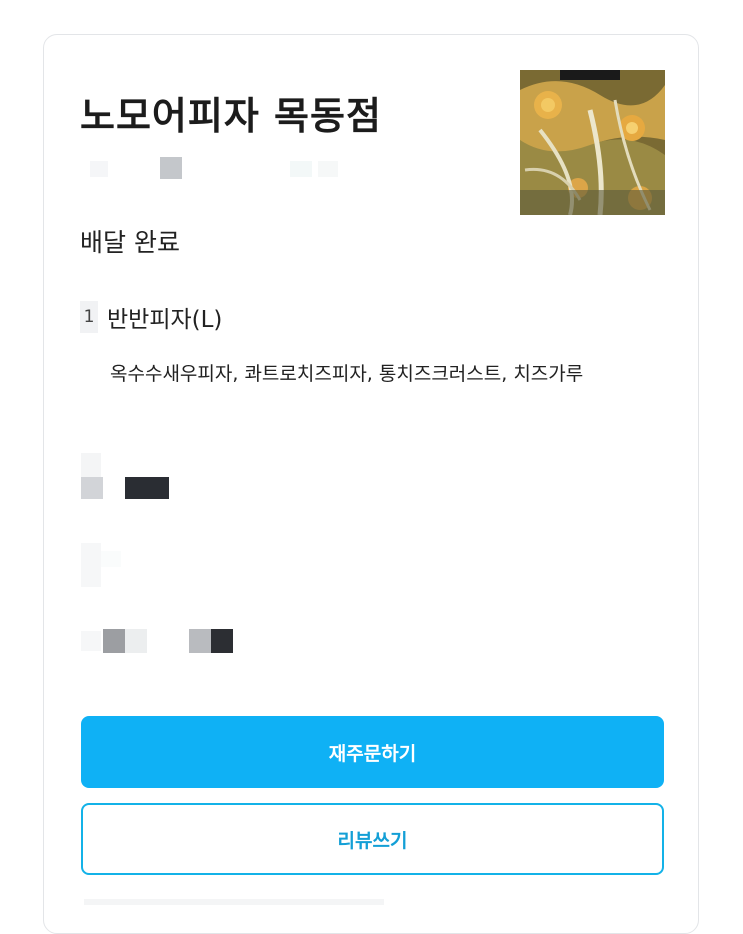 This screenshot has width=743, height=934. What do you see at coordinates (234, 902) in the screenshot?
I see `next-section-edge` at bounding box center [234, 902].